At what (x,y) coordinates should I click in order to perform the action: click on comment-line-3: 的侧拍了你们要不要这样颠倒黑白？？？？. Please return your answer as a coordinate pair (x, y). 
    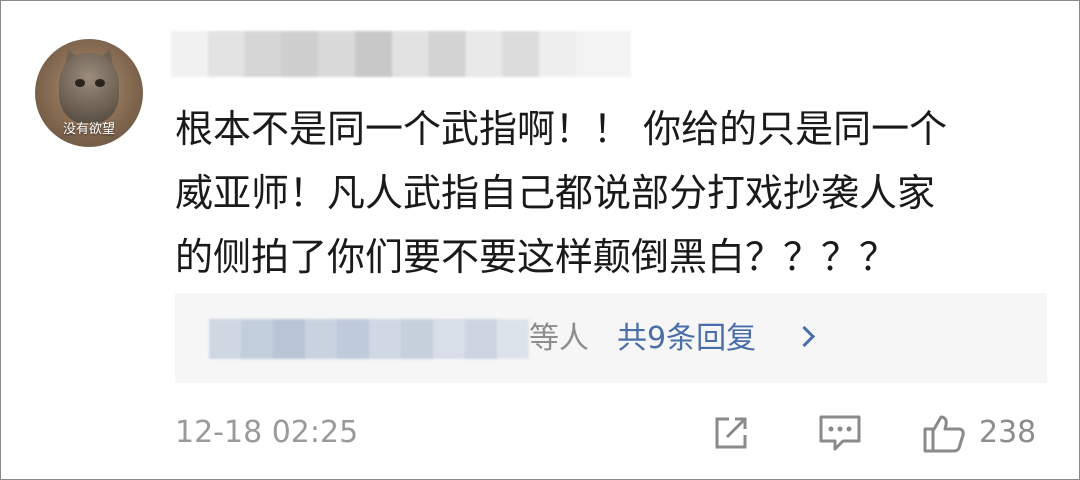
    Looking at the image, I should click on (536, 257).